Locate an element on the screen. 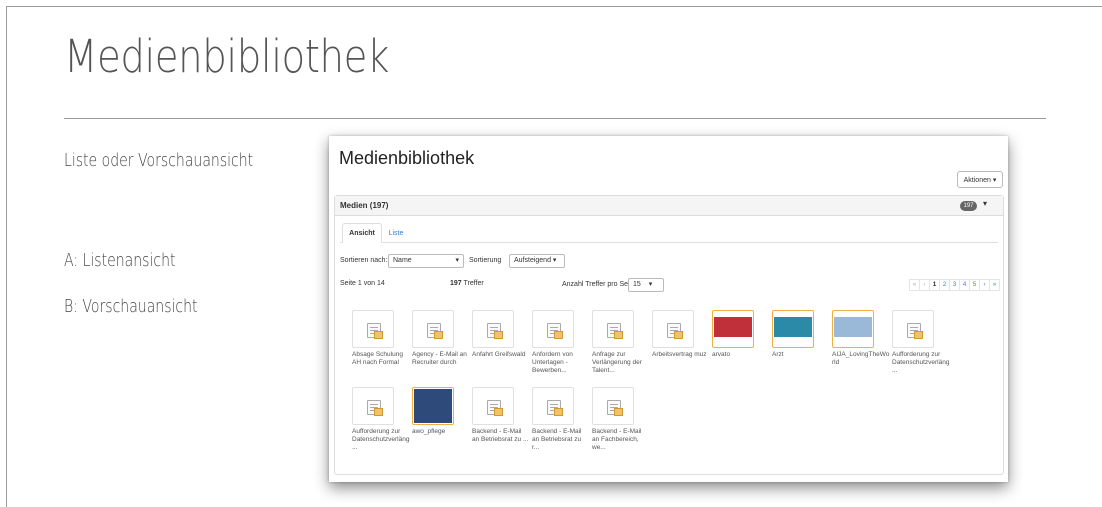  media-tile: Anfahrt Greifswald is located at coordinates (499, 334).